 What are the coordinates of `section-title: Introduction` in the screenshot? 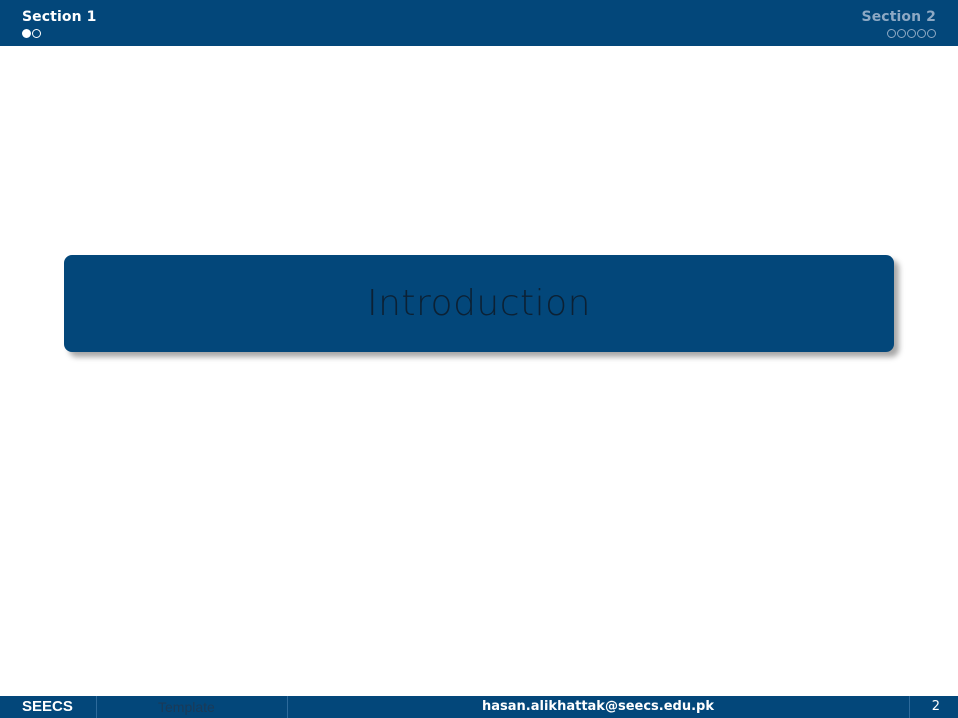 It's located at (478, 303).